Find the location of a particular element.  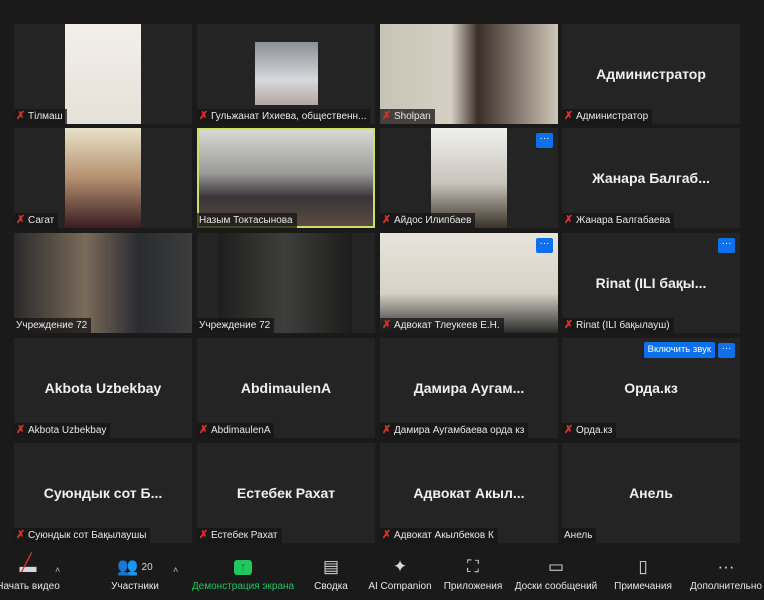

participant-display-name: Akbota Uzbekbay is located at coordinates (103, 388).